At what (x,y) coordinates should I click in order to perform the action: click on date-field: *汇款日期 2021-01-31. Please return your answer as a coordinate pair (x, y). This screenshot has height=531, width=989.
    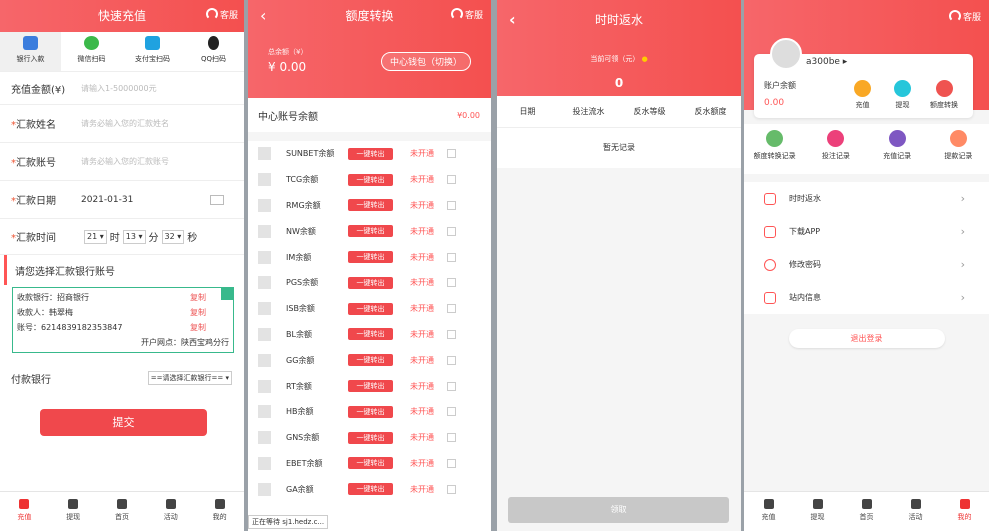
    Looking at the image, I should click on (122, 200).